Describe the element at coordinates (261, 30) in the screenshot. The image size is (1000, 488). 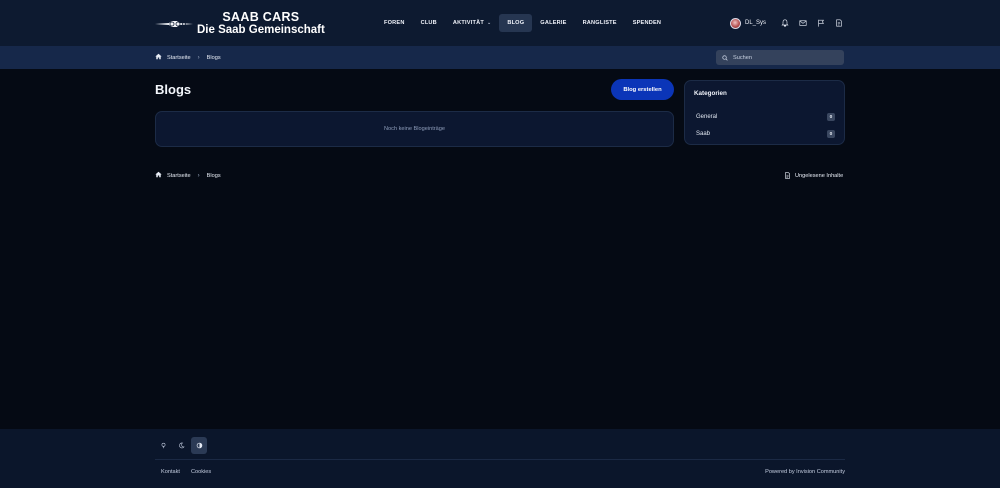
I see `logo-line2: Die Saab Gemeinschaft` at that location.